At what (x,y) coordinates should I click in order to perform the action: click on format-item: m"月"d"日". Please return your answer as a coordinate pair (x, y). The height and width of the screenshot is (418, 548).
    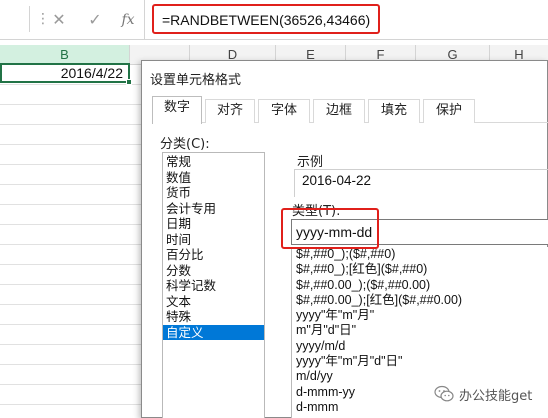
    Looking at the image, I should click on (420, 330).